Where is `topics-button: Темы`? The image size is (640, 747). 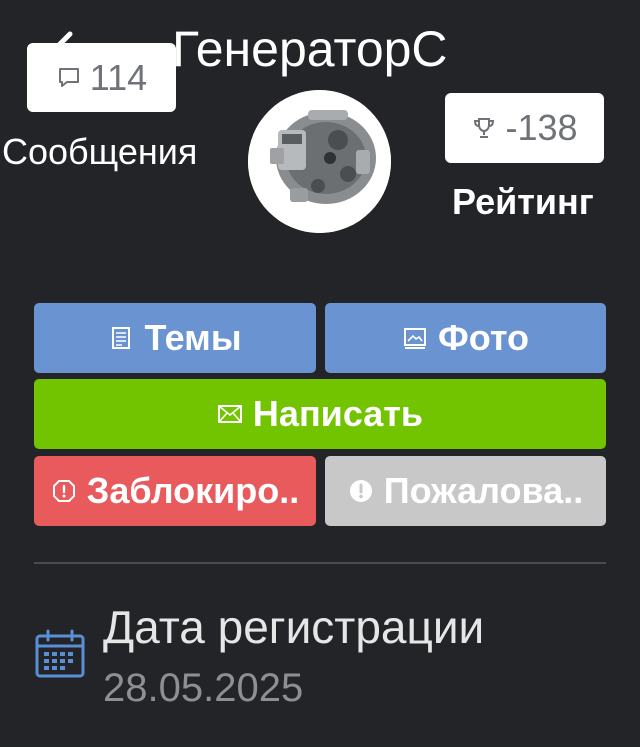
topics-button: Темы is located at coordinates (175, 338).